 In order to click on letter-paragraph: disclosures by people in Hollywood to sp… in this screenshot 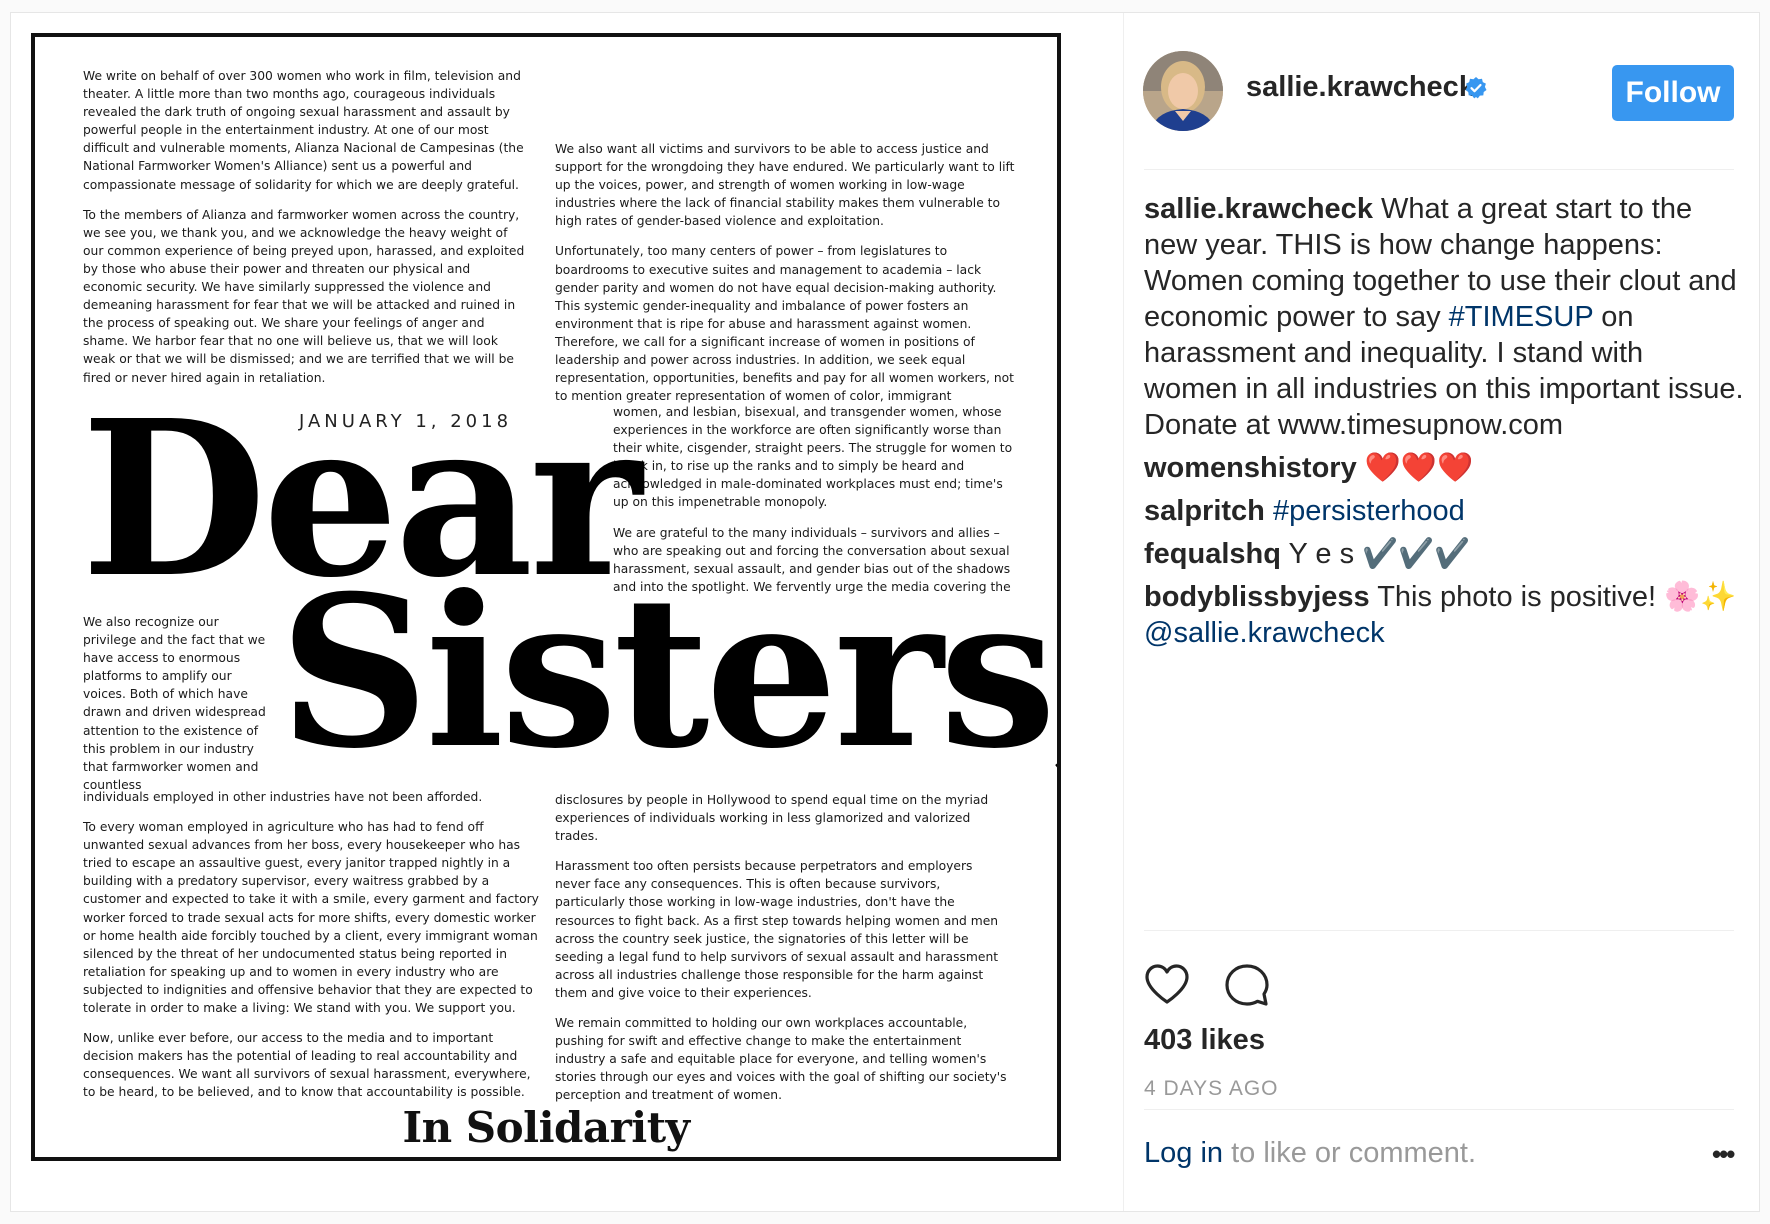, I will do `click(772, 818)`.